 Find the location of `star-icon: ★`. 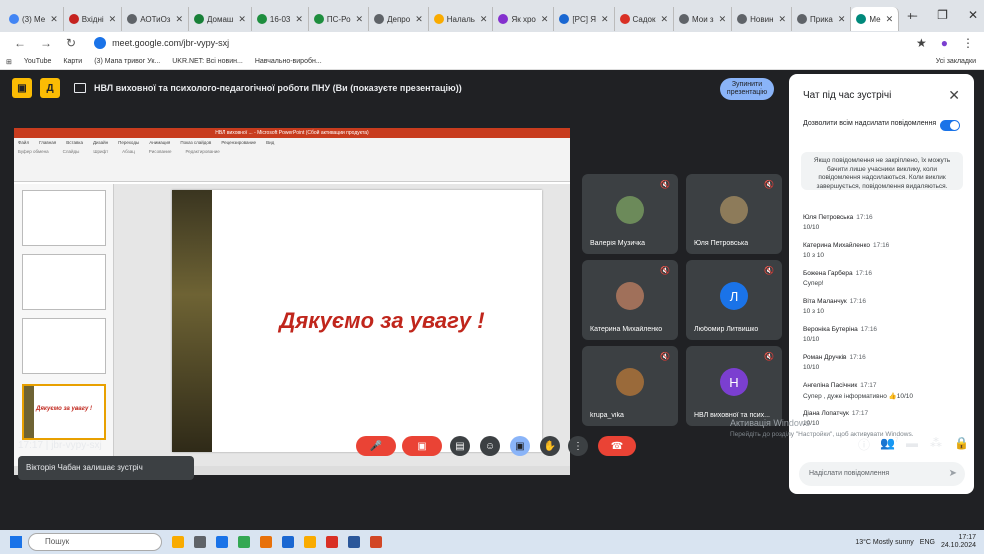

star-icon: ★ is located at coordinates (921, 43).